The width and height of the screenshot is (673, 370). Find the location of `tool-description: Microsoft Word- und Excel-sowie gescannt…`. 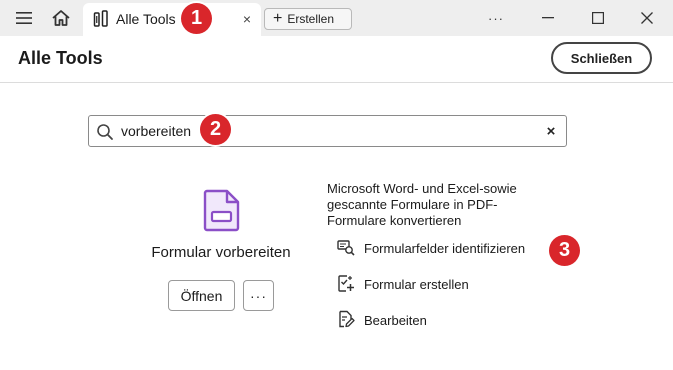

tool-description: Microsoft Word- und Excel-sowie gescannt… is located at coordinates (422, 204).